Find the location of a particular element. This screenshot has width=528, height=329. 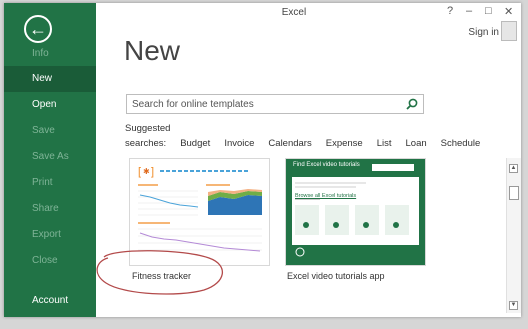

template-caption-fitness-tracker: Fitness tracker is located at coordinates (161, 276).